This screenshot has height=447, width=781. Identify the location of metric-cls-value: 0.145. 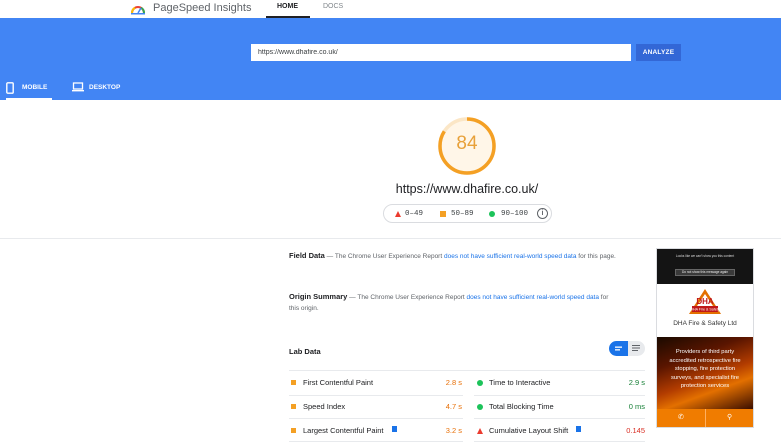
(635, 430).